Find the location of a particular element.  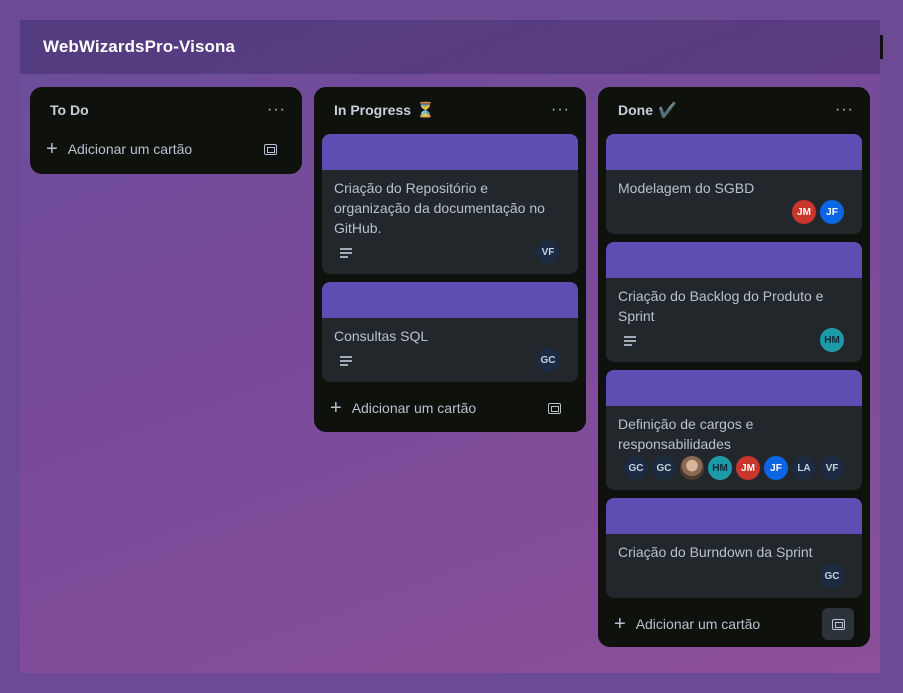

list-header: Done ✔️ ··· is located at coordinates (734, 110).